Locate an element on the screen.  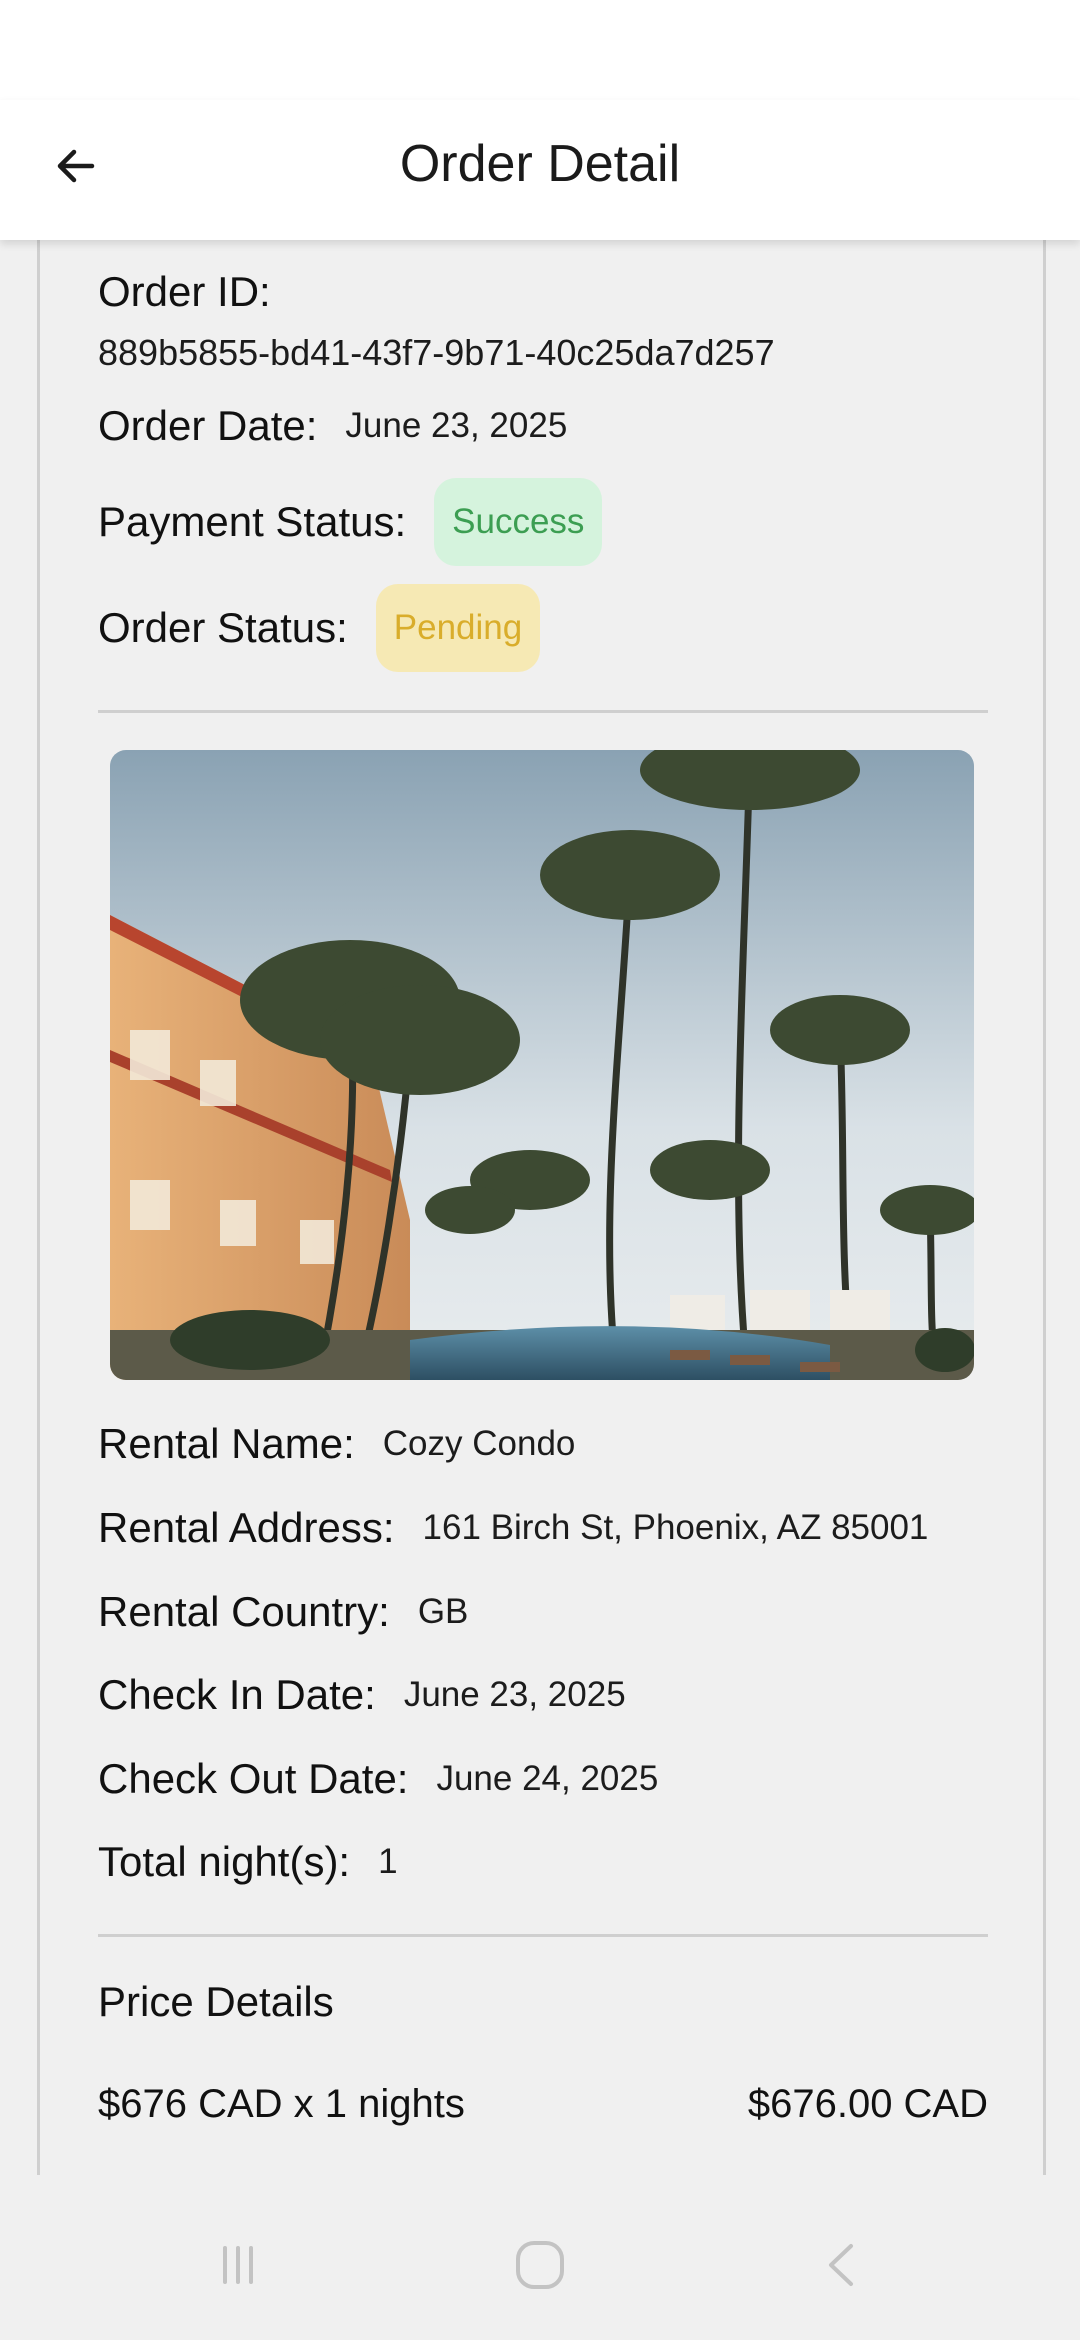
check-out-row: Check Out Date: June 24, 2025 is located at coordinates (378, 1779).